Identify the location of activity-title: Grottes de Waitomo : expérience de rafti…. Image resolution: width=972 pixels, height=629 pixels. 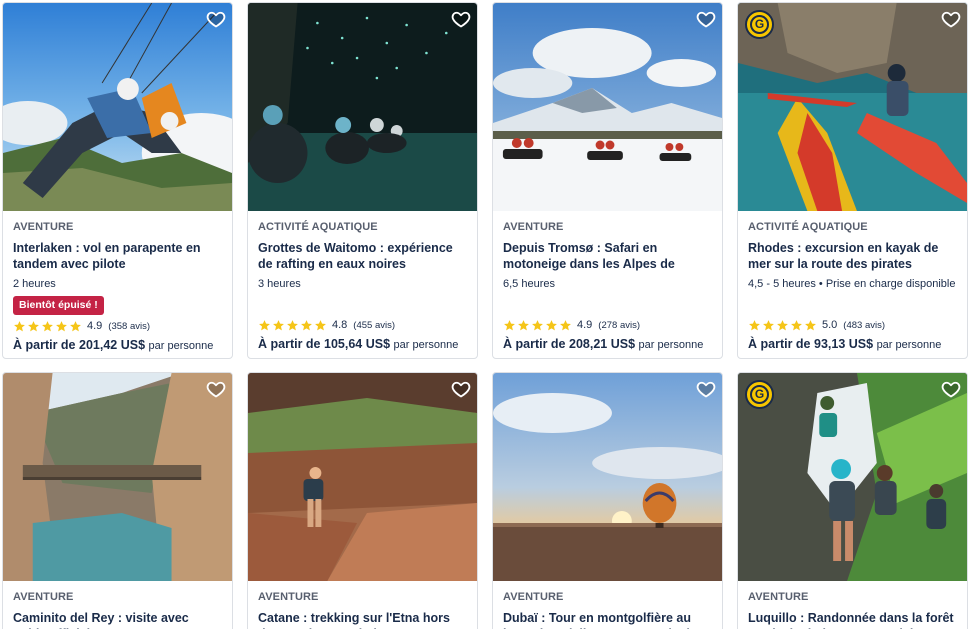
(362, 256).